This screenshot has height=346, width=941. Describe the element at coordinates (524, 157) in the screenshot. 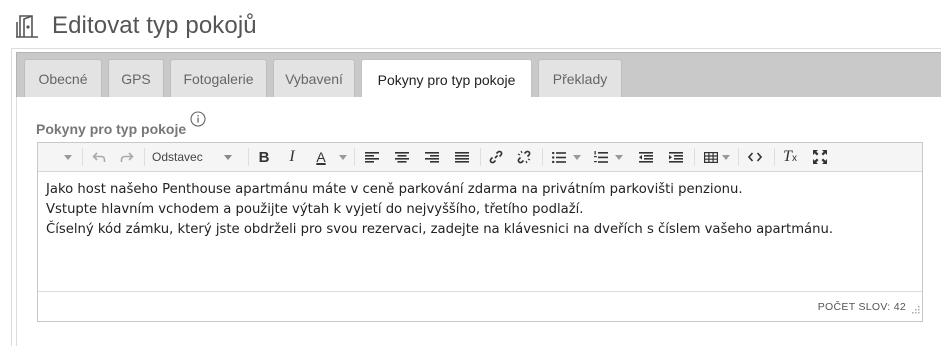

I see `unlink-icon` at that location.